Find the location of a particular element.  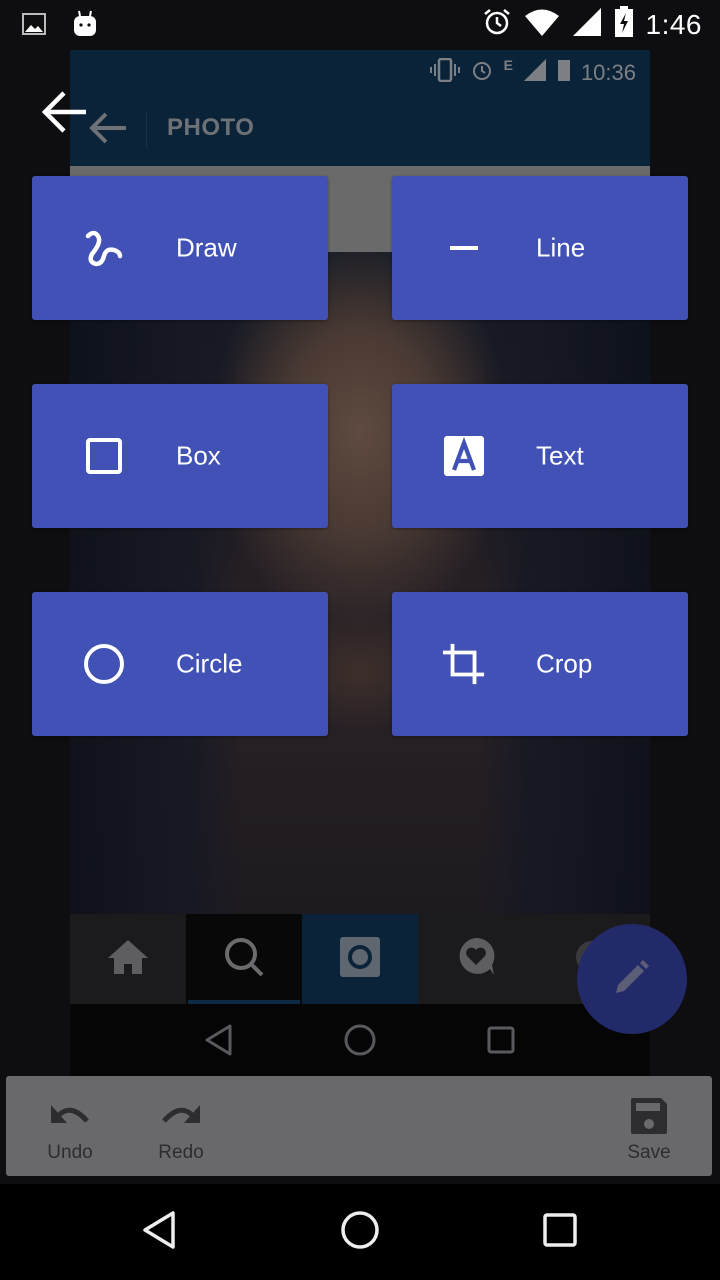

embedded-nav-home is located at coordinates (128, 959).